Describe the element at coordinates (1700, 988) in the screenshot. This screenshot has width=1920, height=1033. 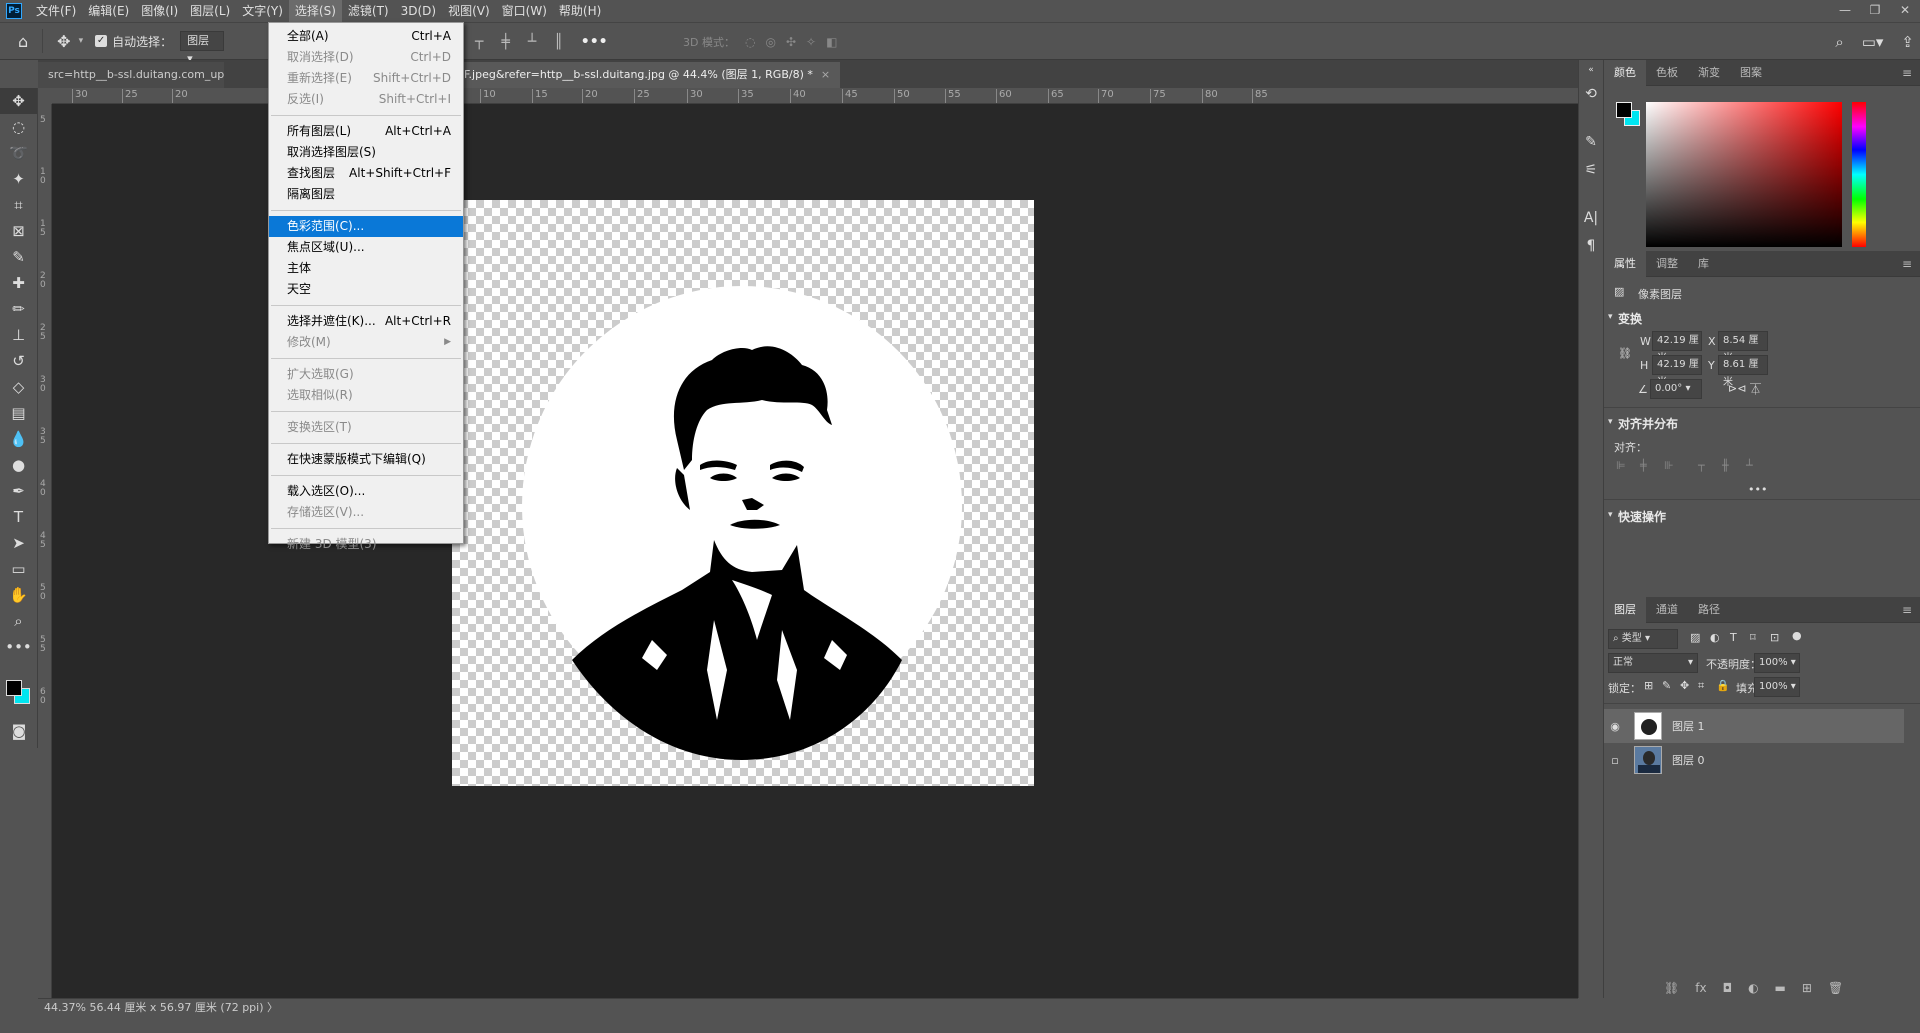
I see `fx-icon: fx` at that location.